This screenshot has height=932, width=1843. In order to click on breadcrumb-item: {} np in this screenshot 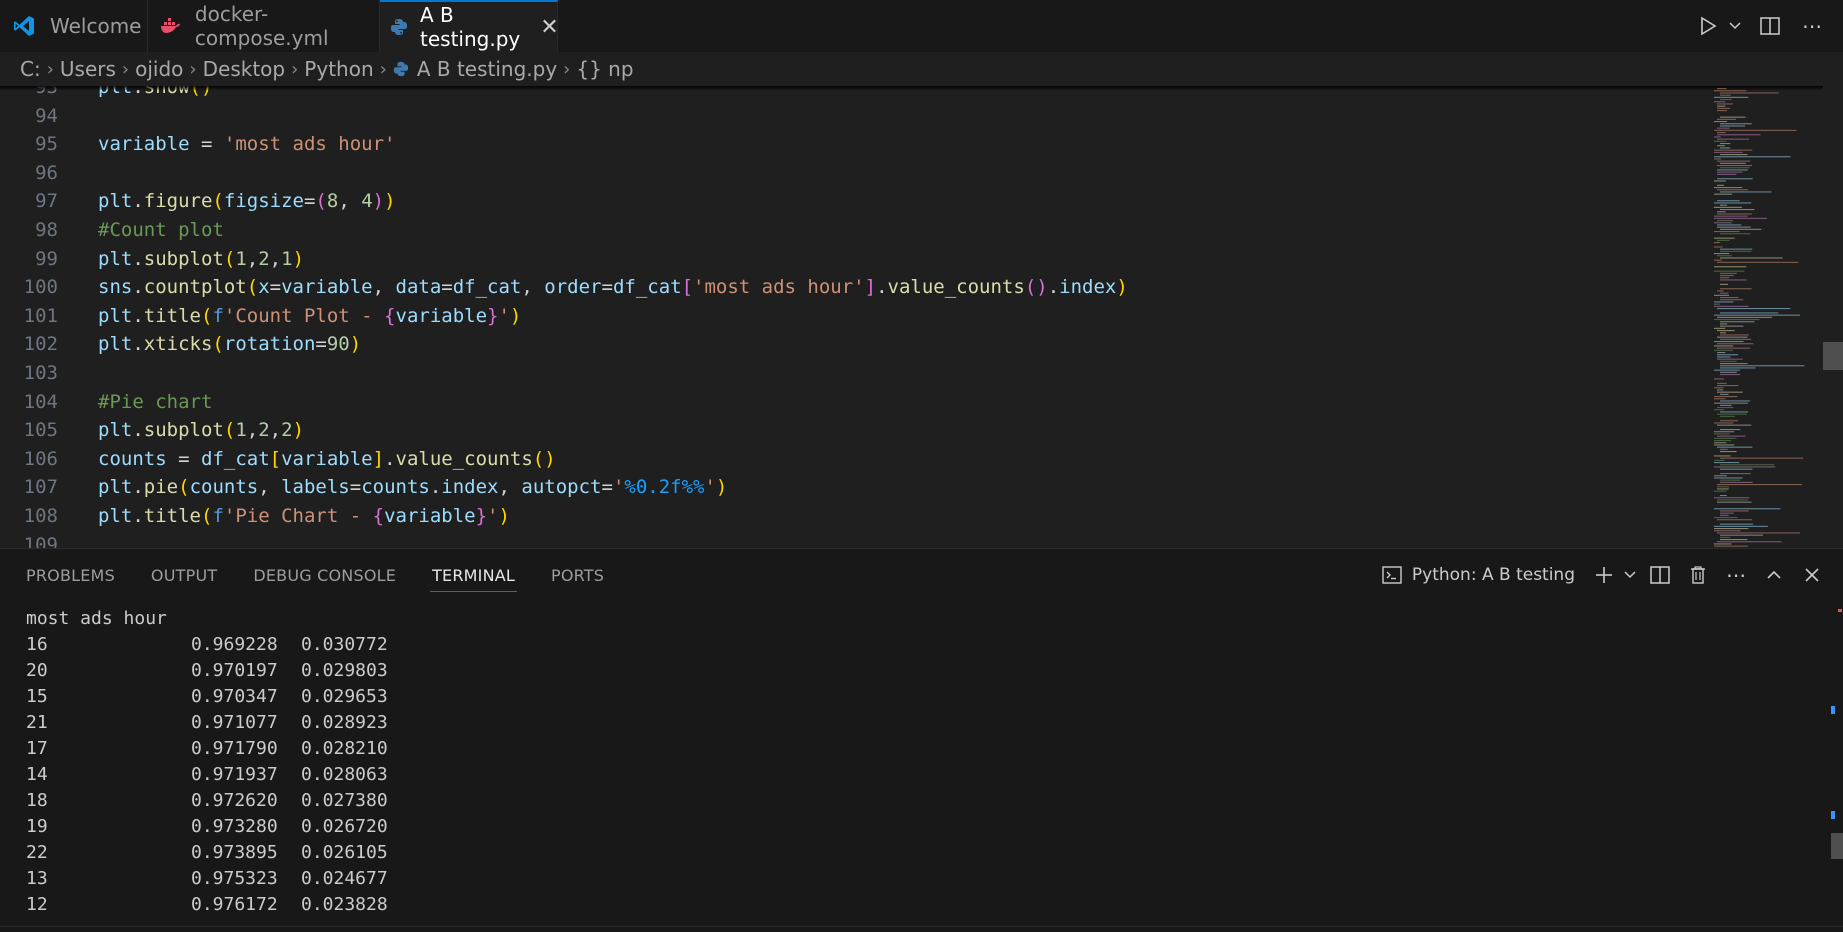, I will do `click(604, 69)`.